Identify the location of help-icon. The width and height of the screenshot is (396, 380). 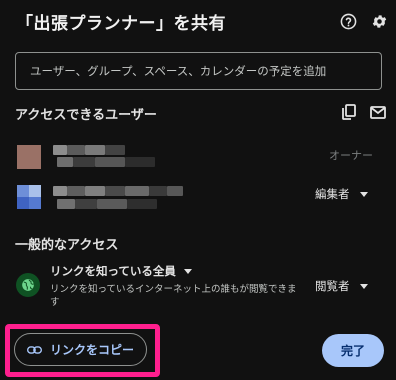
(348, 21).